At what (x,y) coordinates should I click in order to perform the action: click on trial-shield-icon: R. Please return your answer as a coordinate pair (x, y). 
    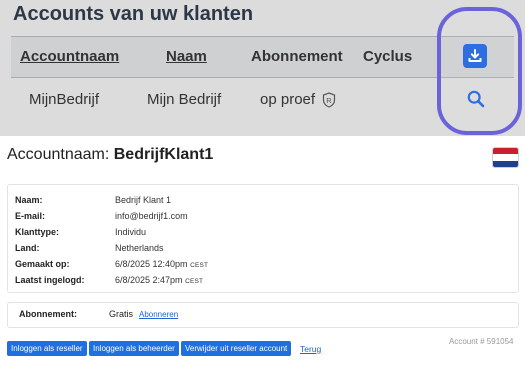
    Looking at the image, I should click on (329, 100).